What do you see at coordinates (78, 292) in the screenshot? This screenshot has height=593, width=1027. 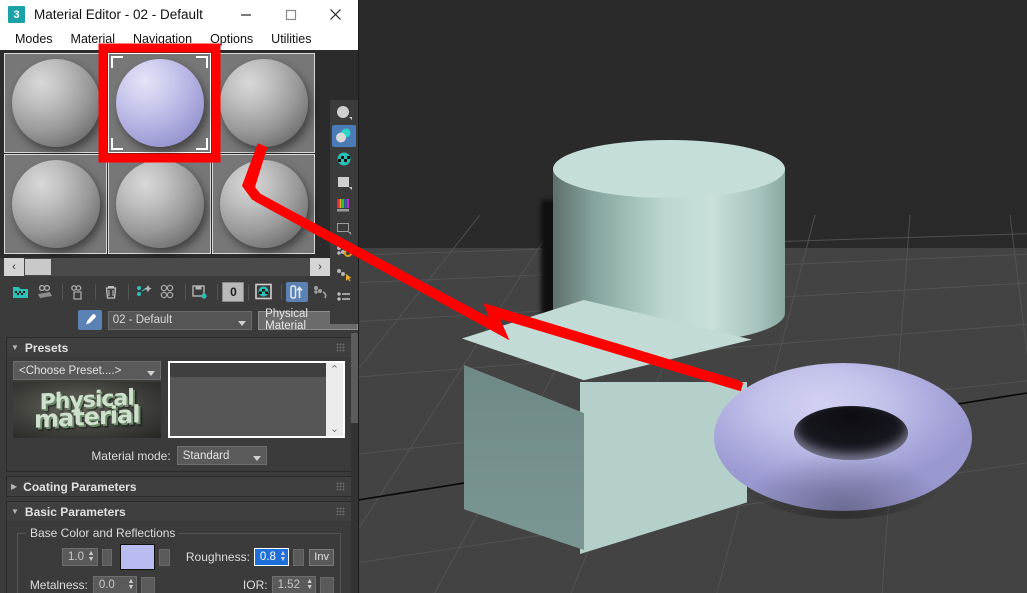 I see `assign-material-to-selection-icon` at bounding box center [78, 292].